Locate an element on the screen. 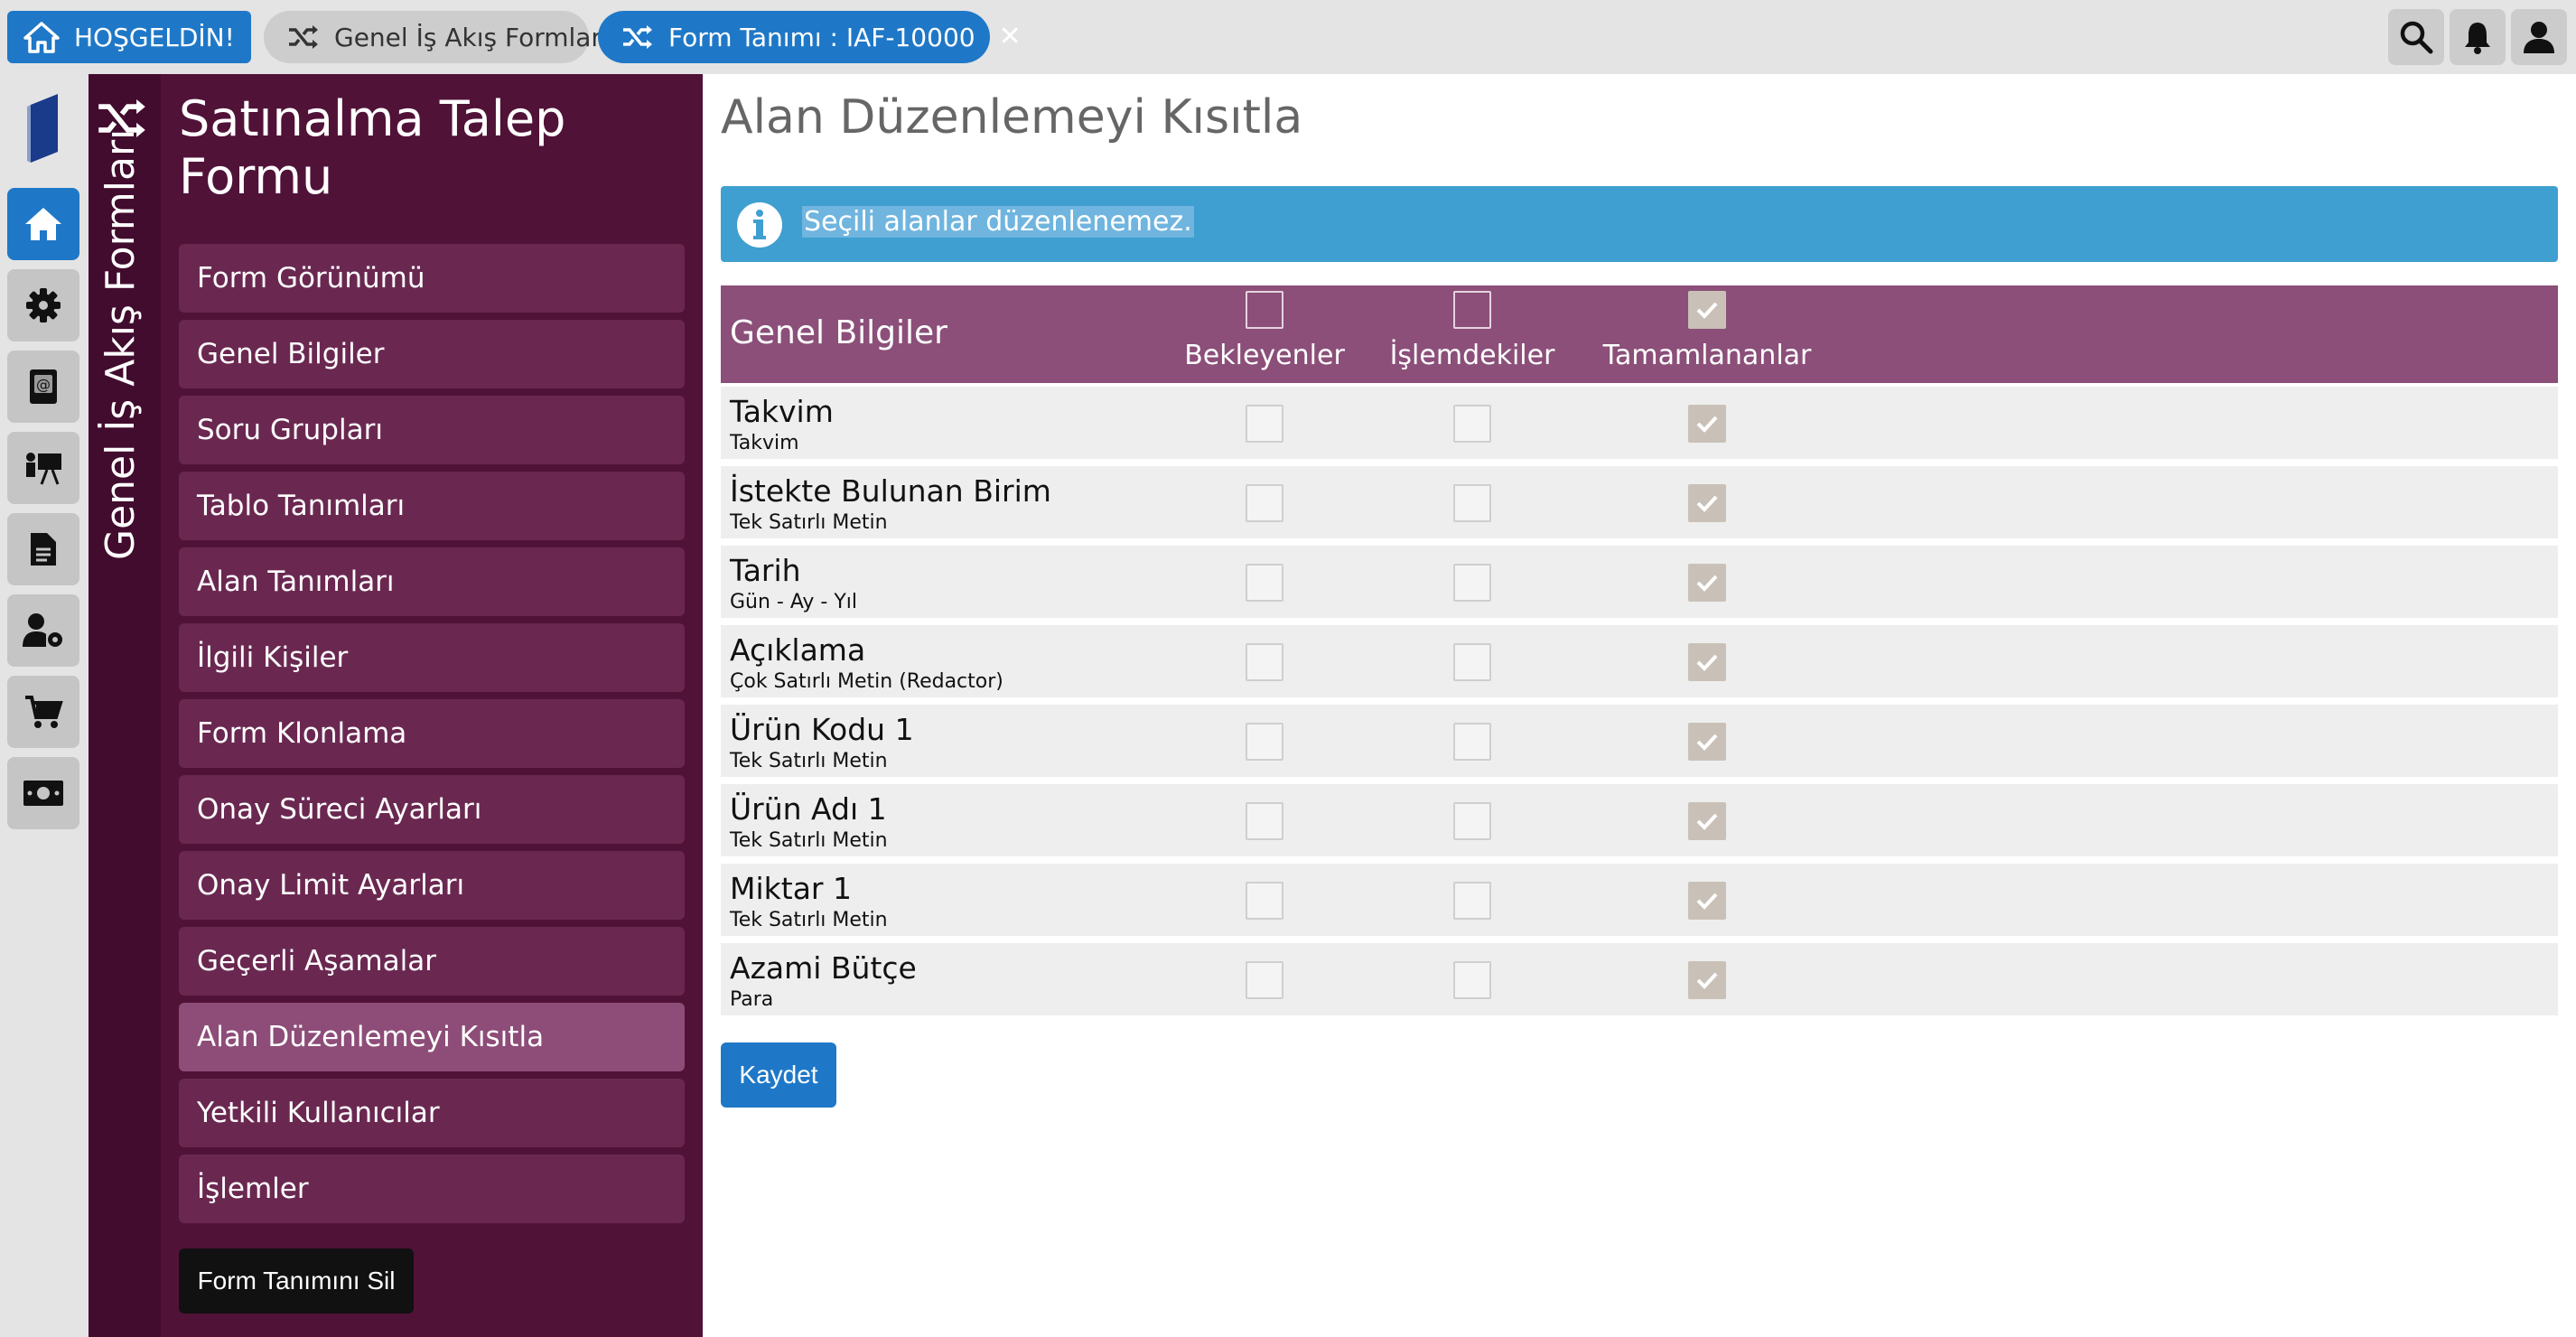 The image size is (2576, 1337). form-title: Satınalma Talep Formu is located at coordinates (373, 147).